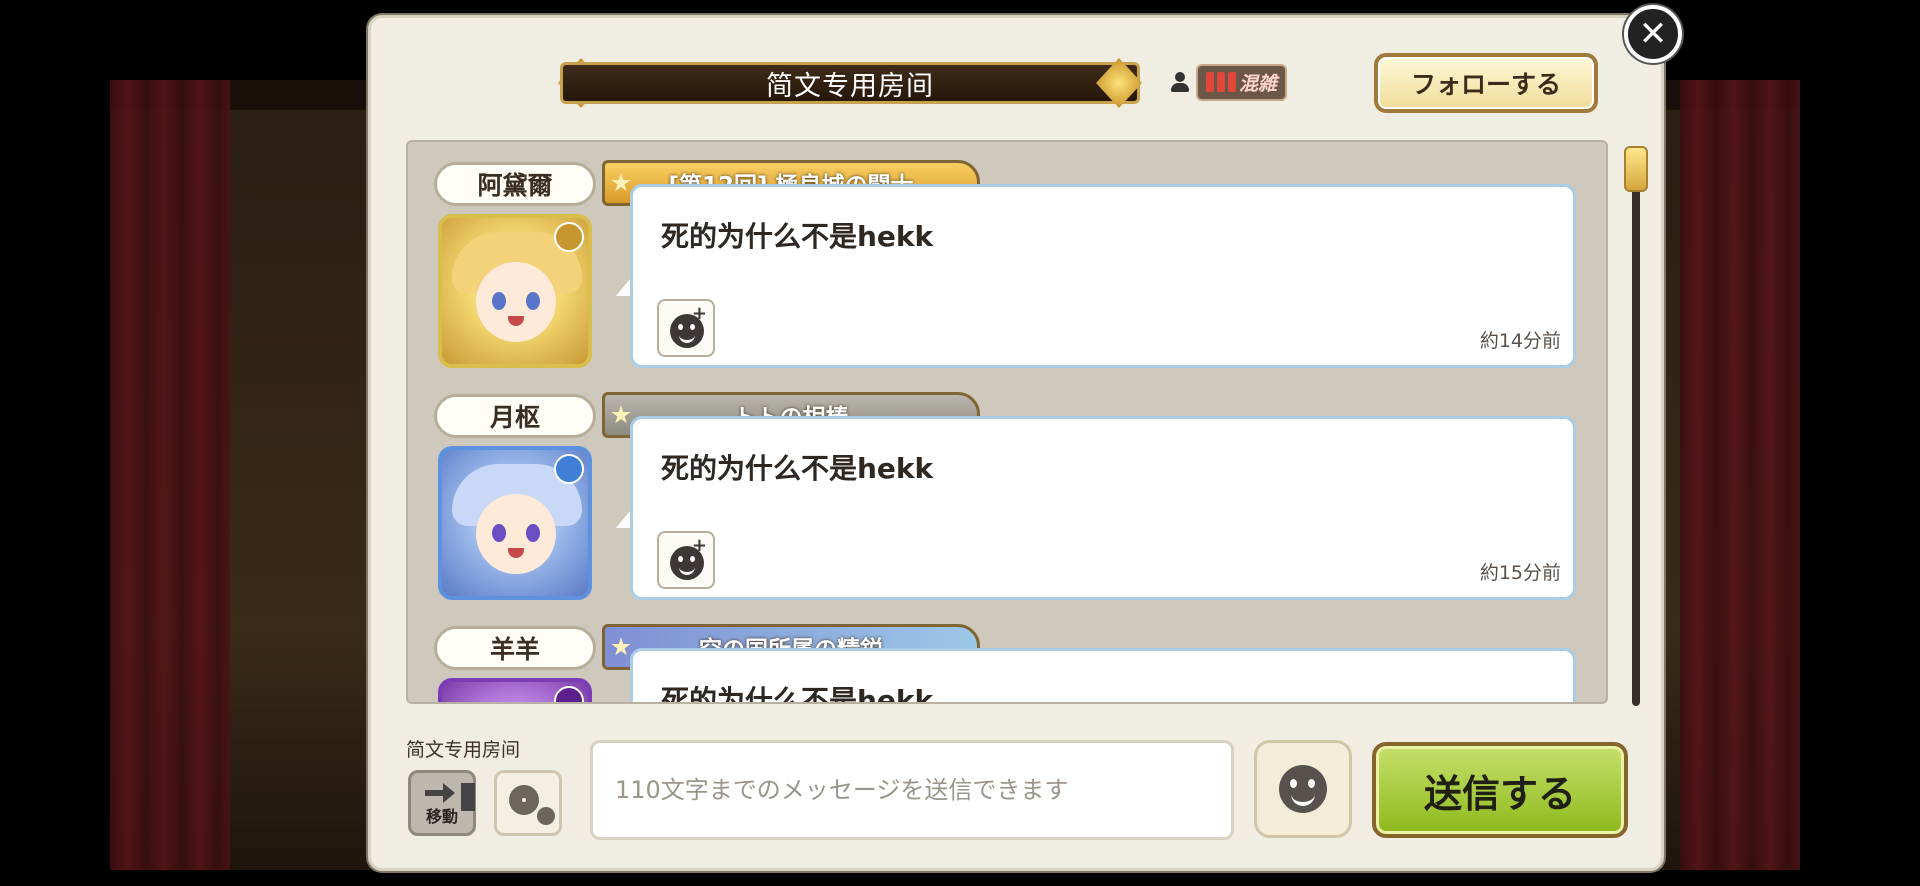 The image size is (1920, 886). What do you see at coordinates (850, 86) in the screenshot?
I see `room-title: 简文专用房间` at bounding box center [850, 86].